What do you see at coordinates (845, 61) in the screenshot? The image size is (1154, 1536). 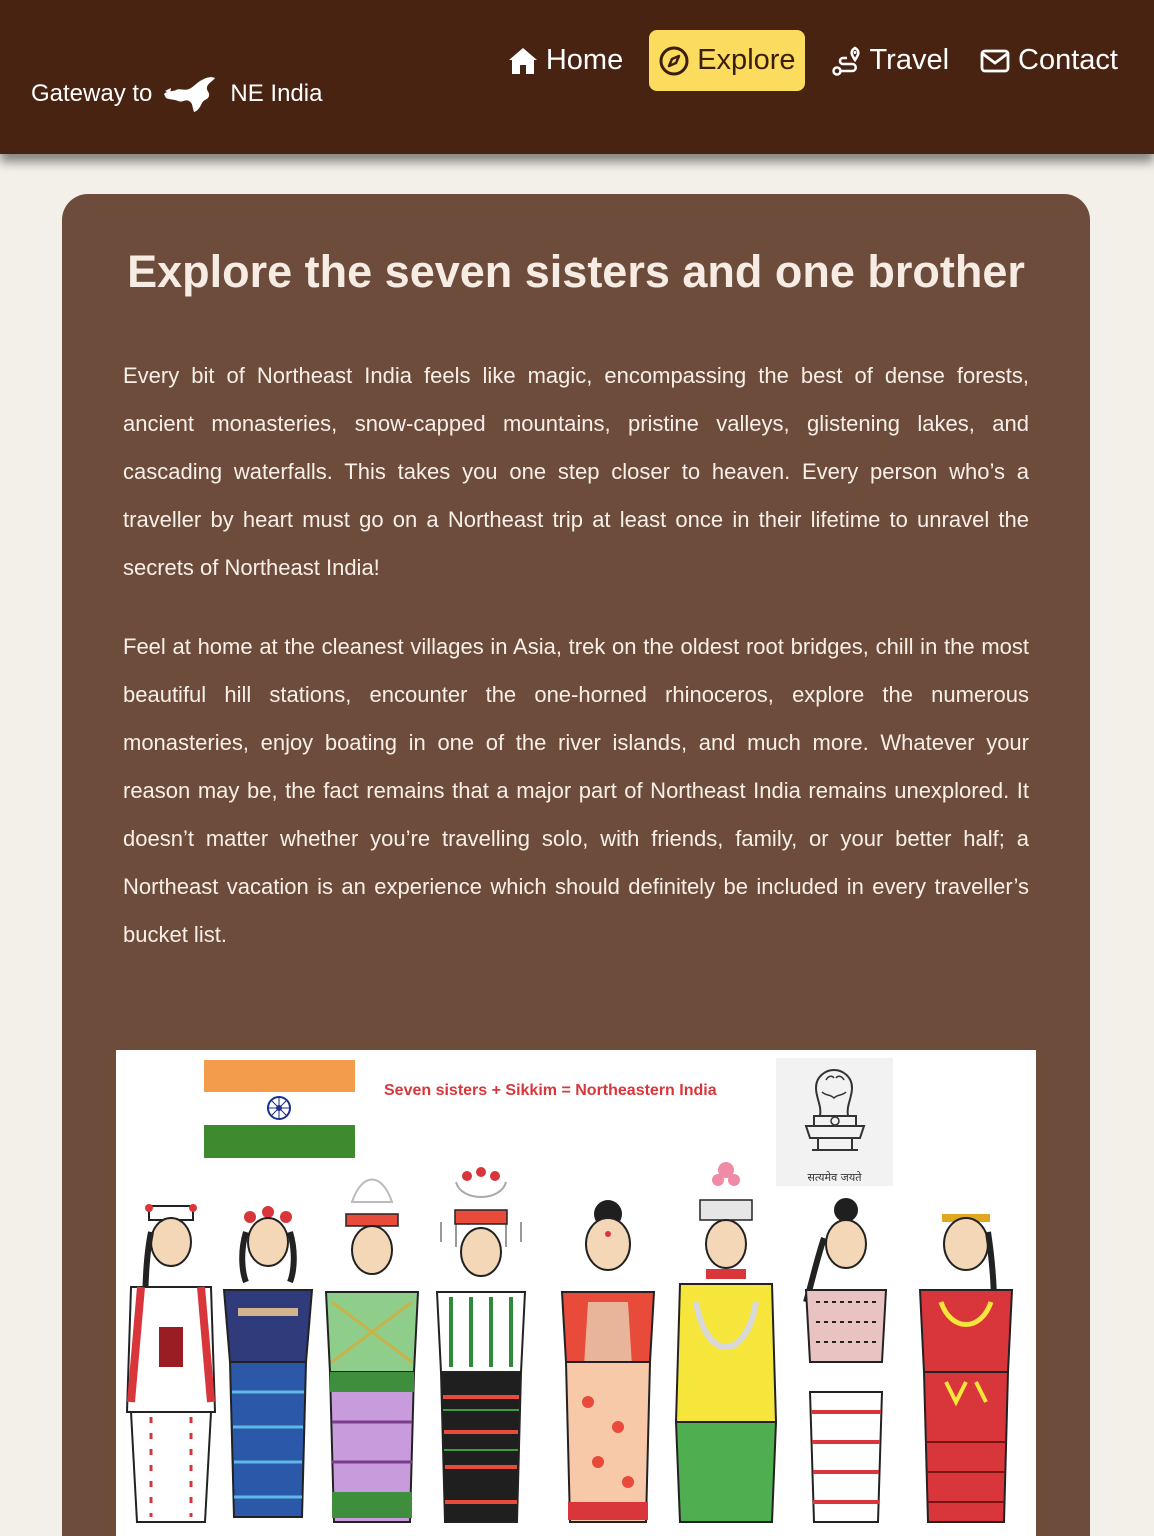 I see `route-icon` at bounding box center [845, 61].